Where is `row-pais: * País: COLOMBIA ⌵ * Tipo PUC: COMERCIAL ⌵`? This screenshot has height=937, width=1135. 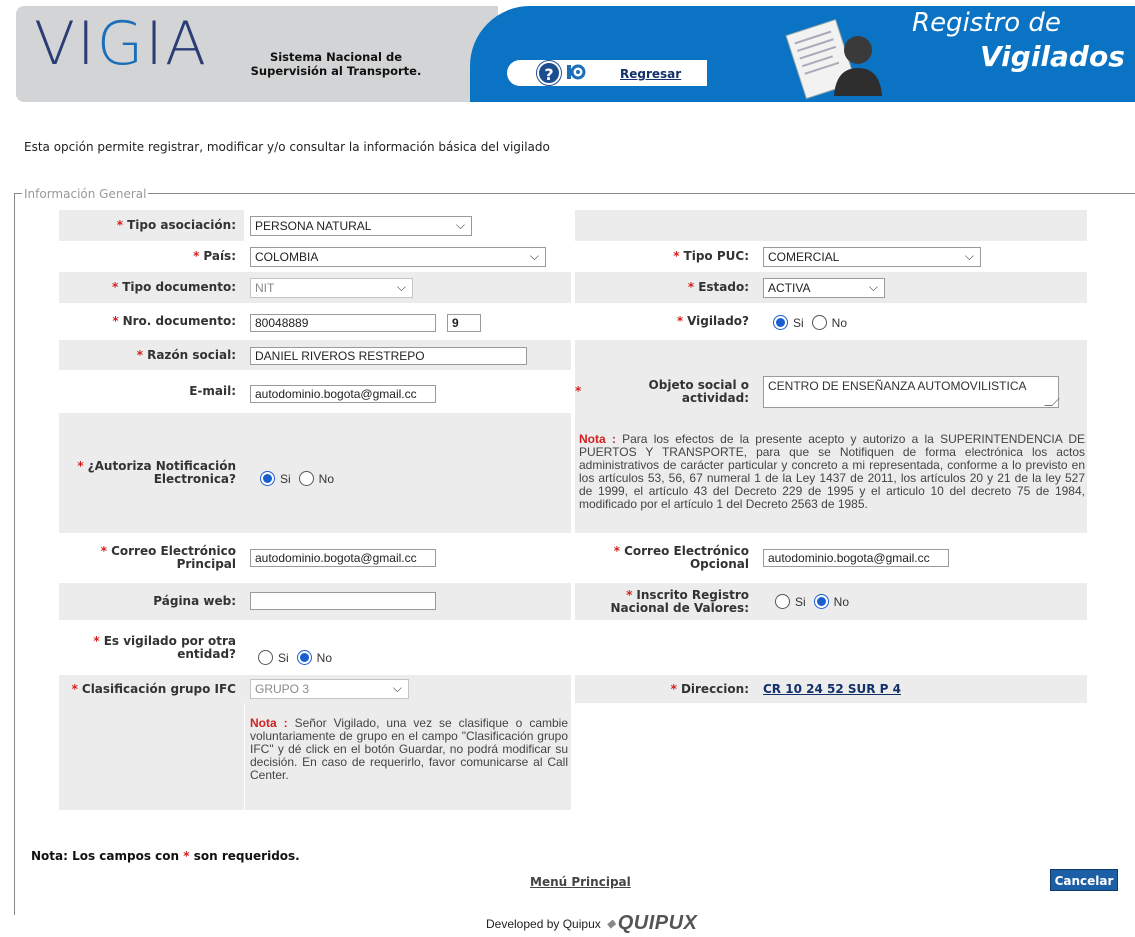
row-pais: * País: COLOMBIA ⌵ * Tipo PUC: COMERCIAL ⌵ is located at coordinates (573, 256).